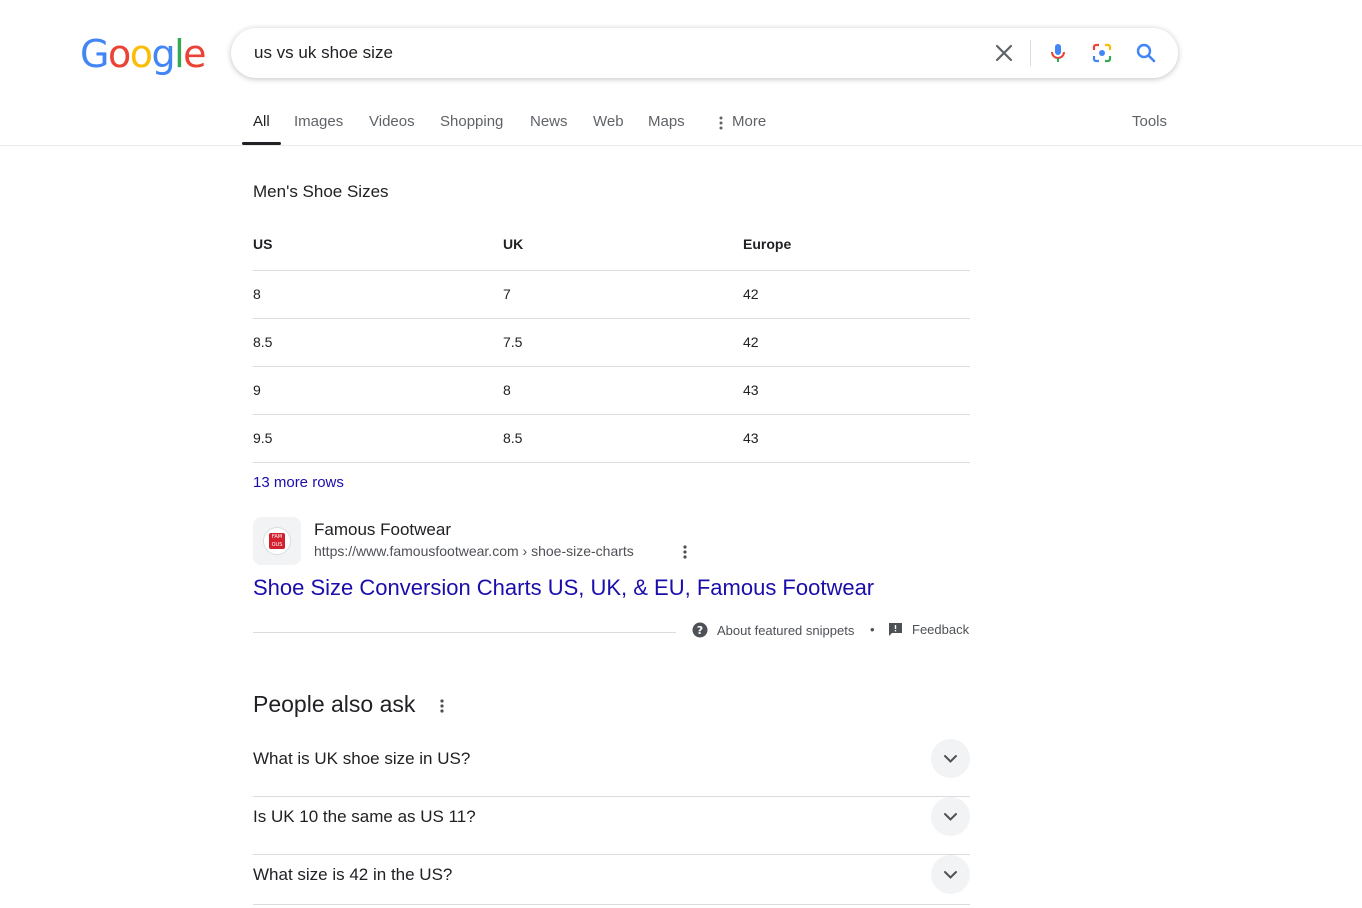  What do you see at coordinates (257, 390) in the screenshot?
I see `table-cell: 9` at bounding box center [257, 390].